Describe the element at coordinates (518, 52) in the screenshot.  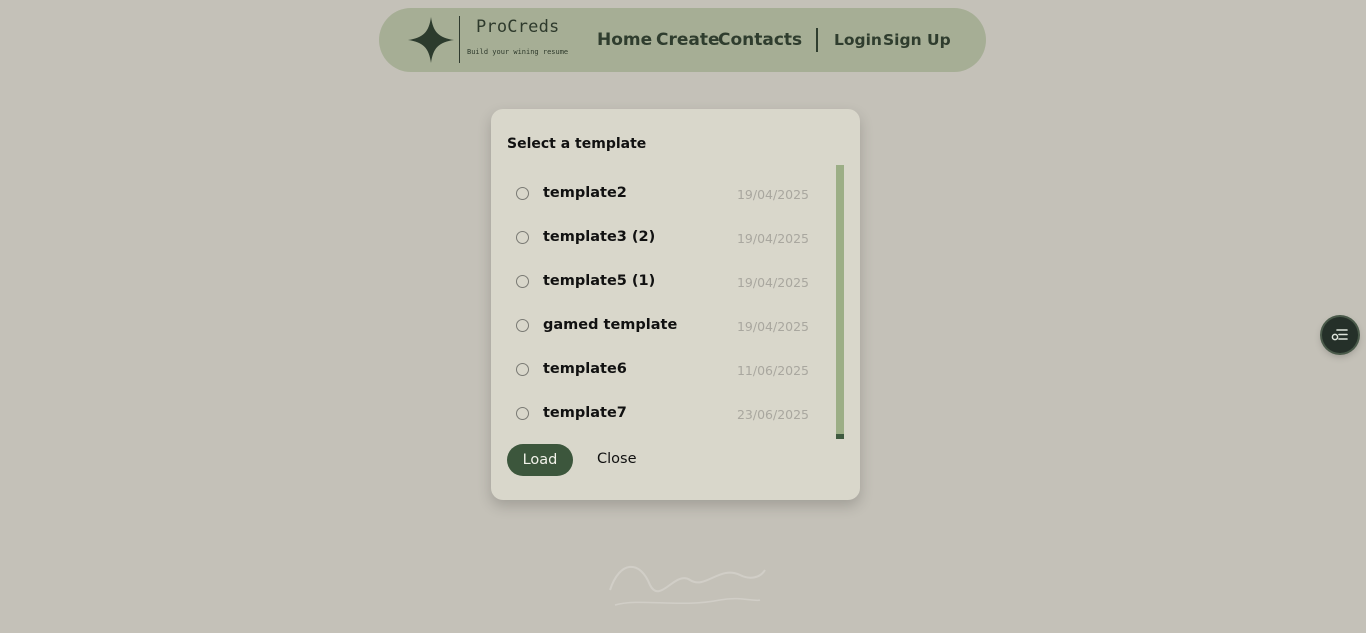
I see `brand-tagline: Build your wining resume` at that location.